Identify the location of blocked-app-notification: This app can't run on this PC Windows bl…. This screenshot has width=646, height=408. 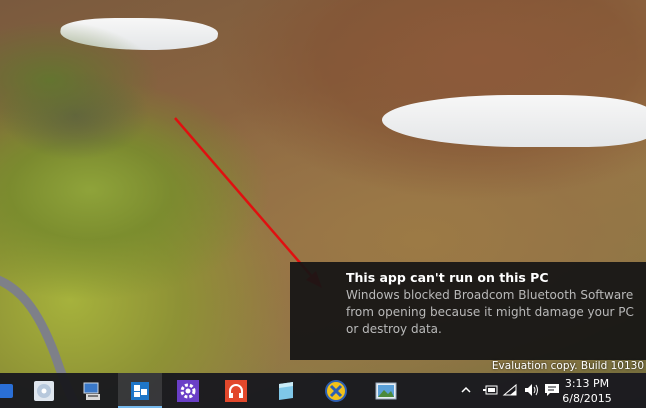
(468, 311).